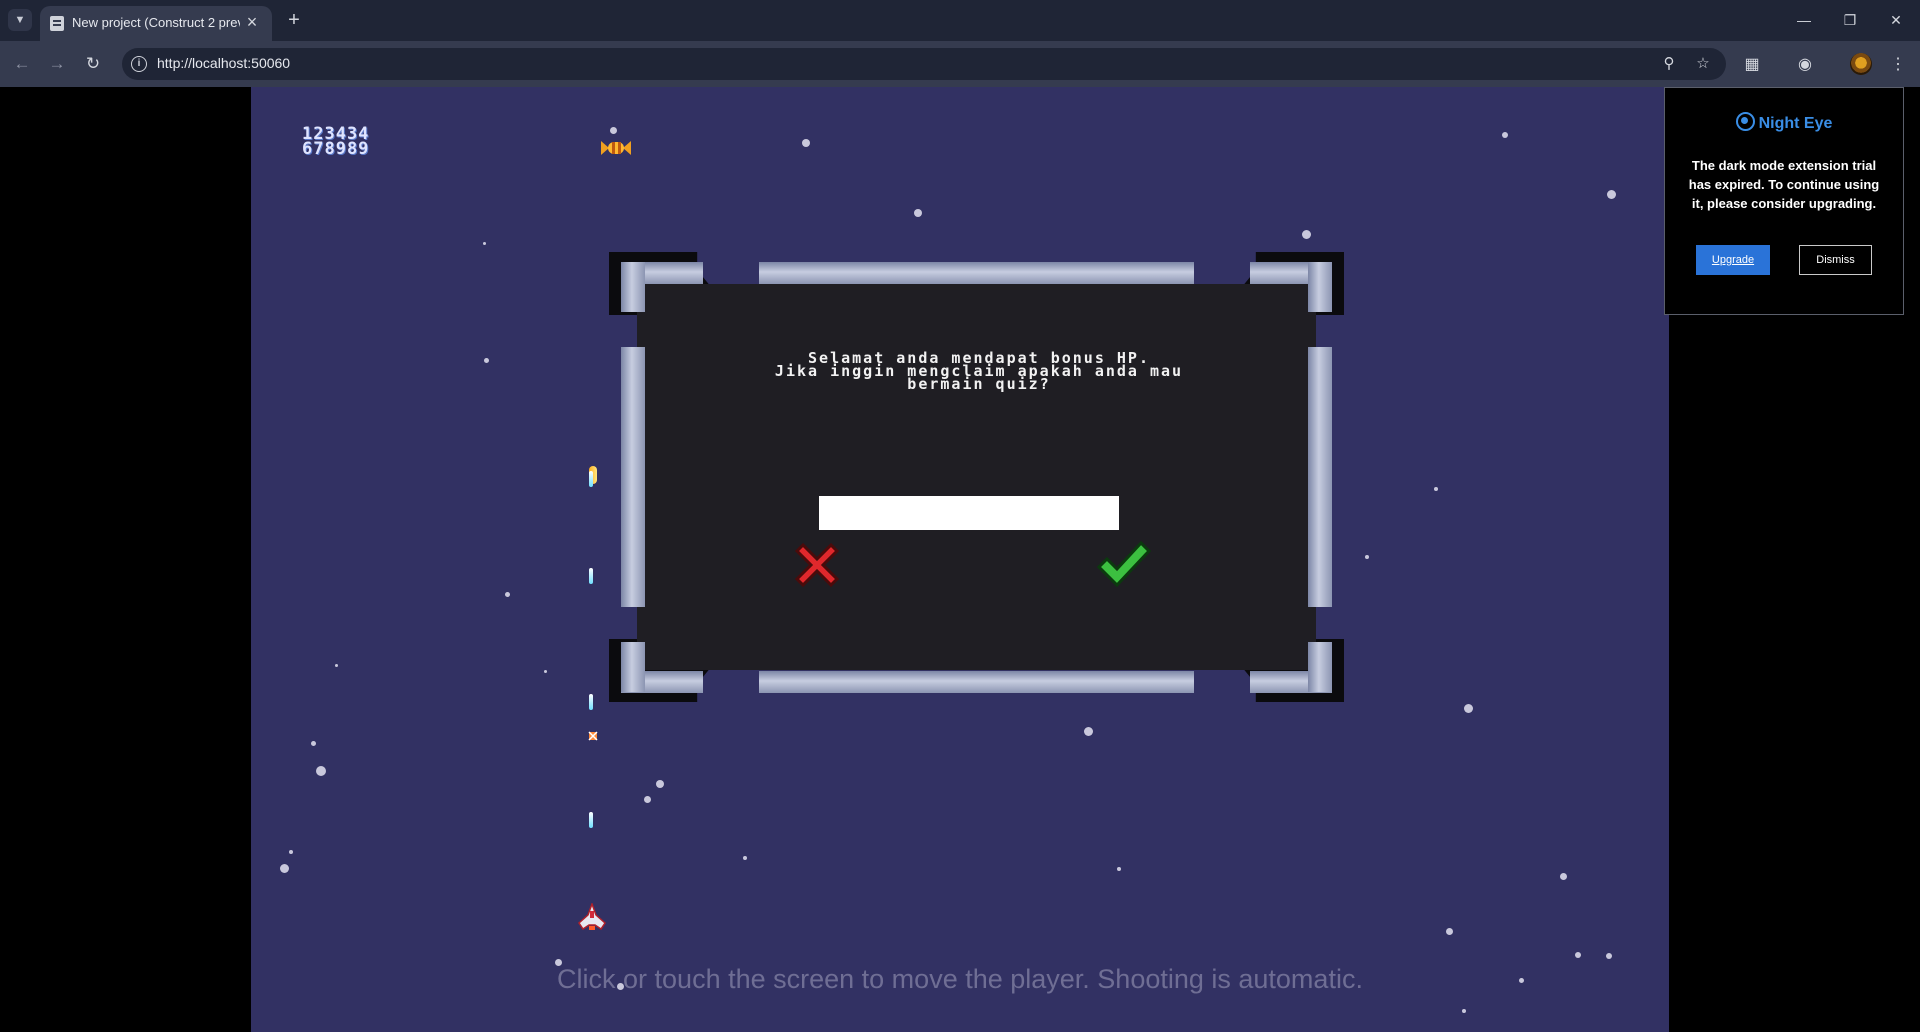 This screenshot has width=1920, height=1032. What do you see at coordinates (57, 64) in the screenshot?
I see `forward-arrow-icon: →` at bounding box center [57, 64].